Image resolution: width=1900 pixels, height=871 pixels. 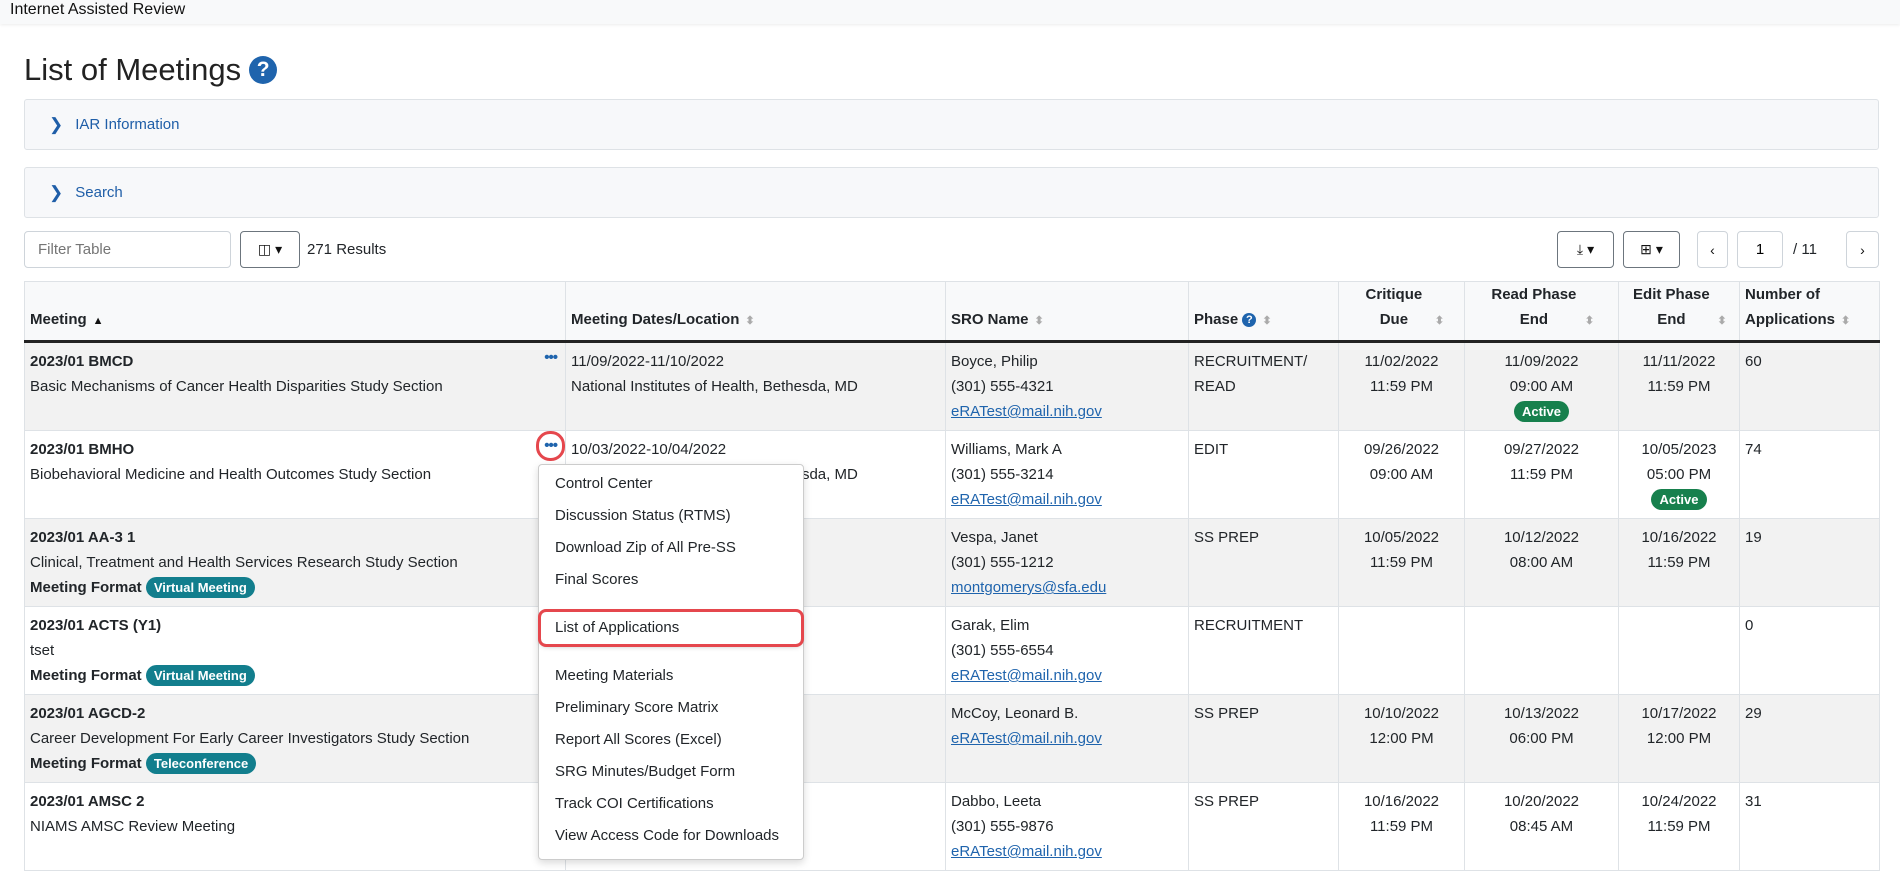 I want to click on meeting-name: NIAMS AMSC Review Meeting, so click(x=133, y=826).